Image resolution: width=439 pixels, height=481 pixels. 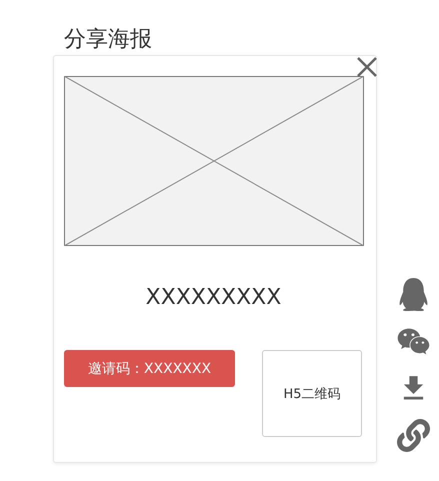 What do you see at coordinates (312, 393) in the screenshot?
I see `qr-code-button: H5二维码` at bounding box center [312, 393].